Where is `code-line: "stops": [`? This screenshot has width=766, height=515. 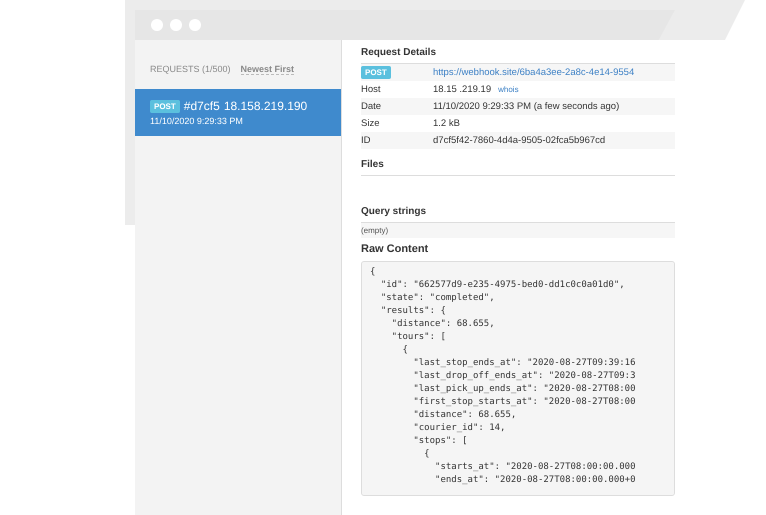
code-line: "stops": [ is located at coordinates (440, 441).